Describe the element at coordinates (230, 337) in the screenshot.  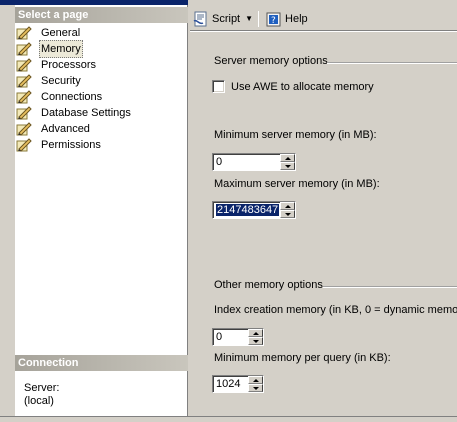
I see `index-creation-memory-field: 0` at that location.